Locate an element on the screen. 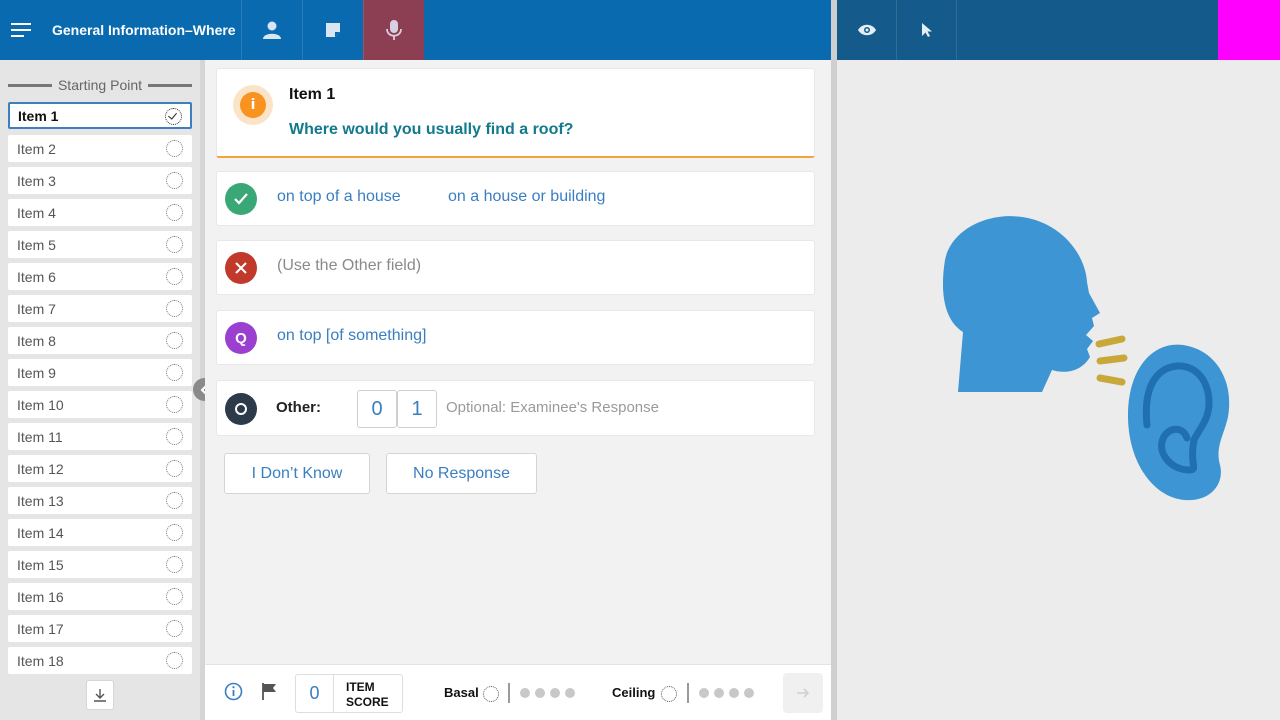  query-option: on top [of something] is located at coordinates (351, 336).